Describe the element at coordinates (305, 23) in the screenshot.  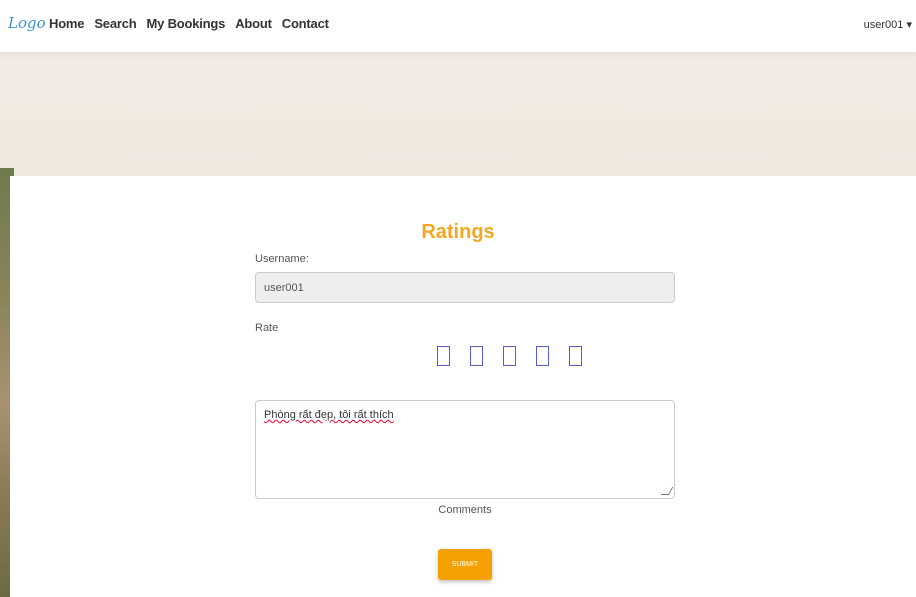
I see `nav-contact: Contact` at that location.